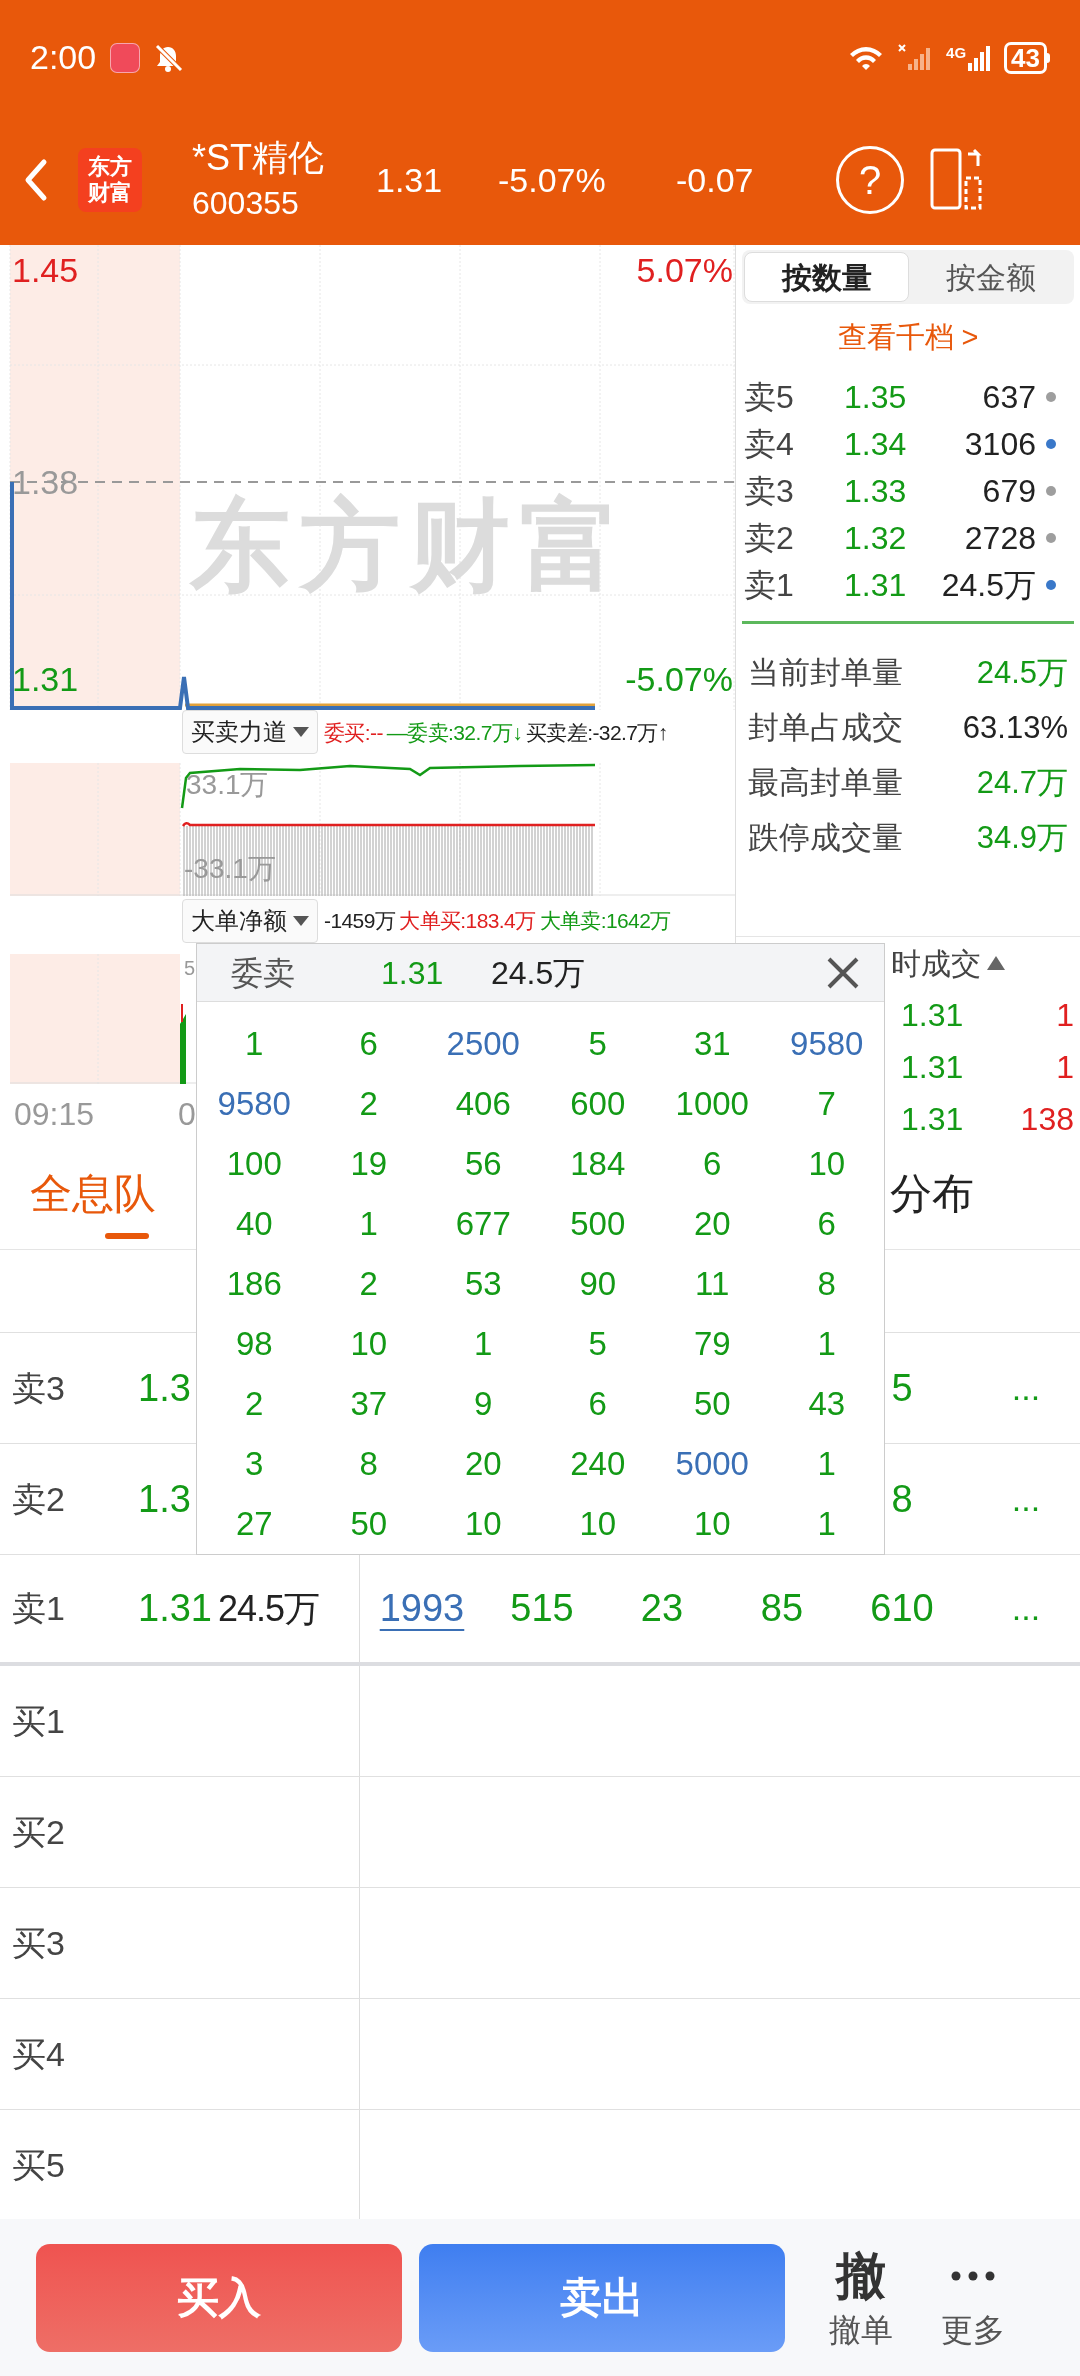 This screenshot has height=2376, width=1080. I want to click on queue-level-label: 卖2, so click(39, 1499).